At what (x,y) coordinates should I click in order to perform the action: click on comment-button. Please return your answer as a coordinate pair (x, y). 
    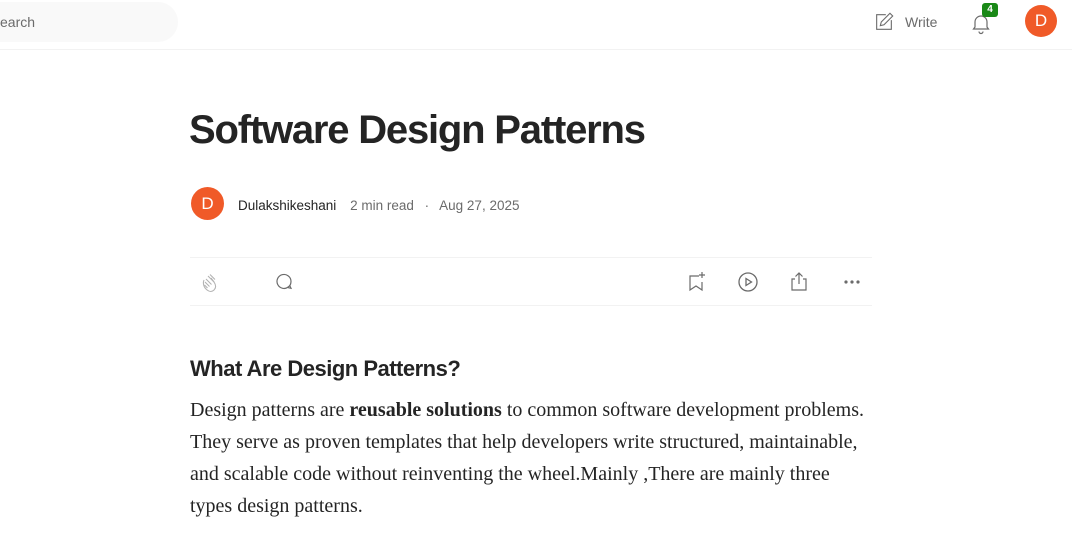
    Looking at the image, I should click on (284, 282).